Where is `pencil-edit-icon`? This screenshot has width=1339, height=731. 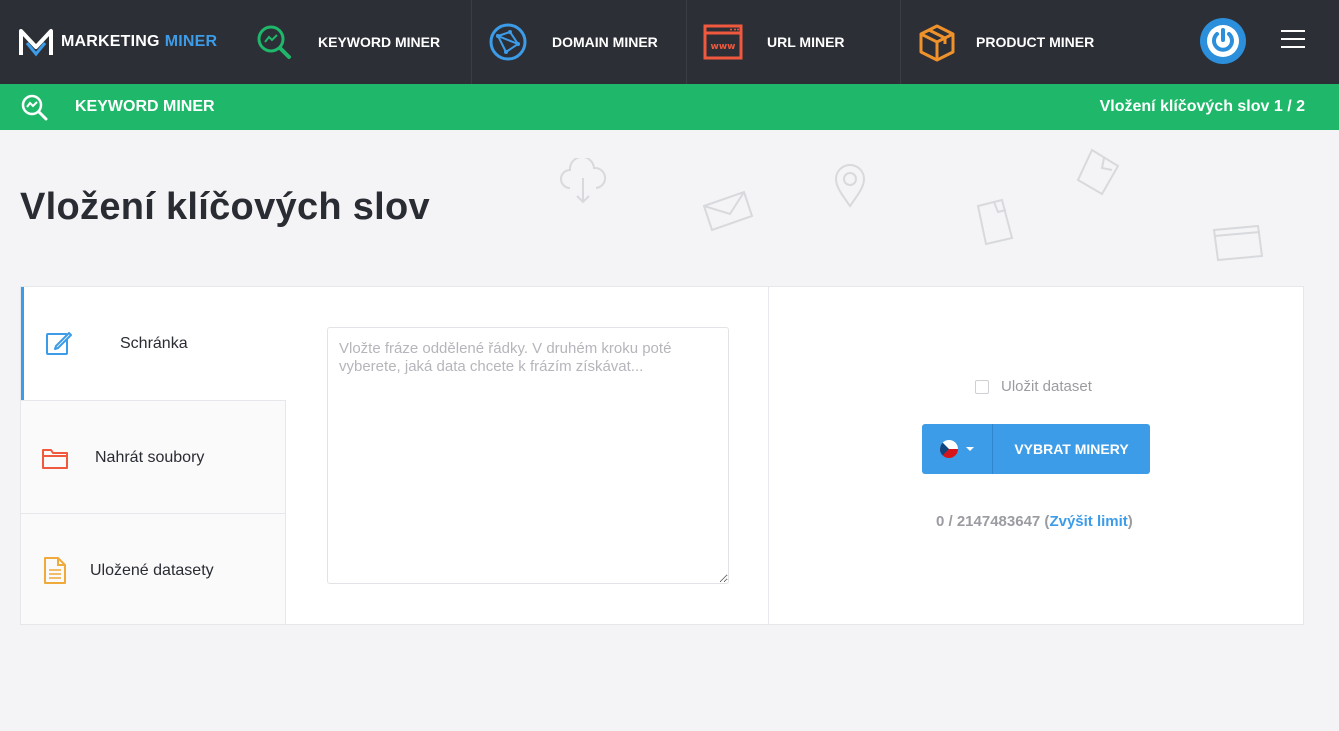 pencil-edit-icon is located at coordinates (59, 343).